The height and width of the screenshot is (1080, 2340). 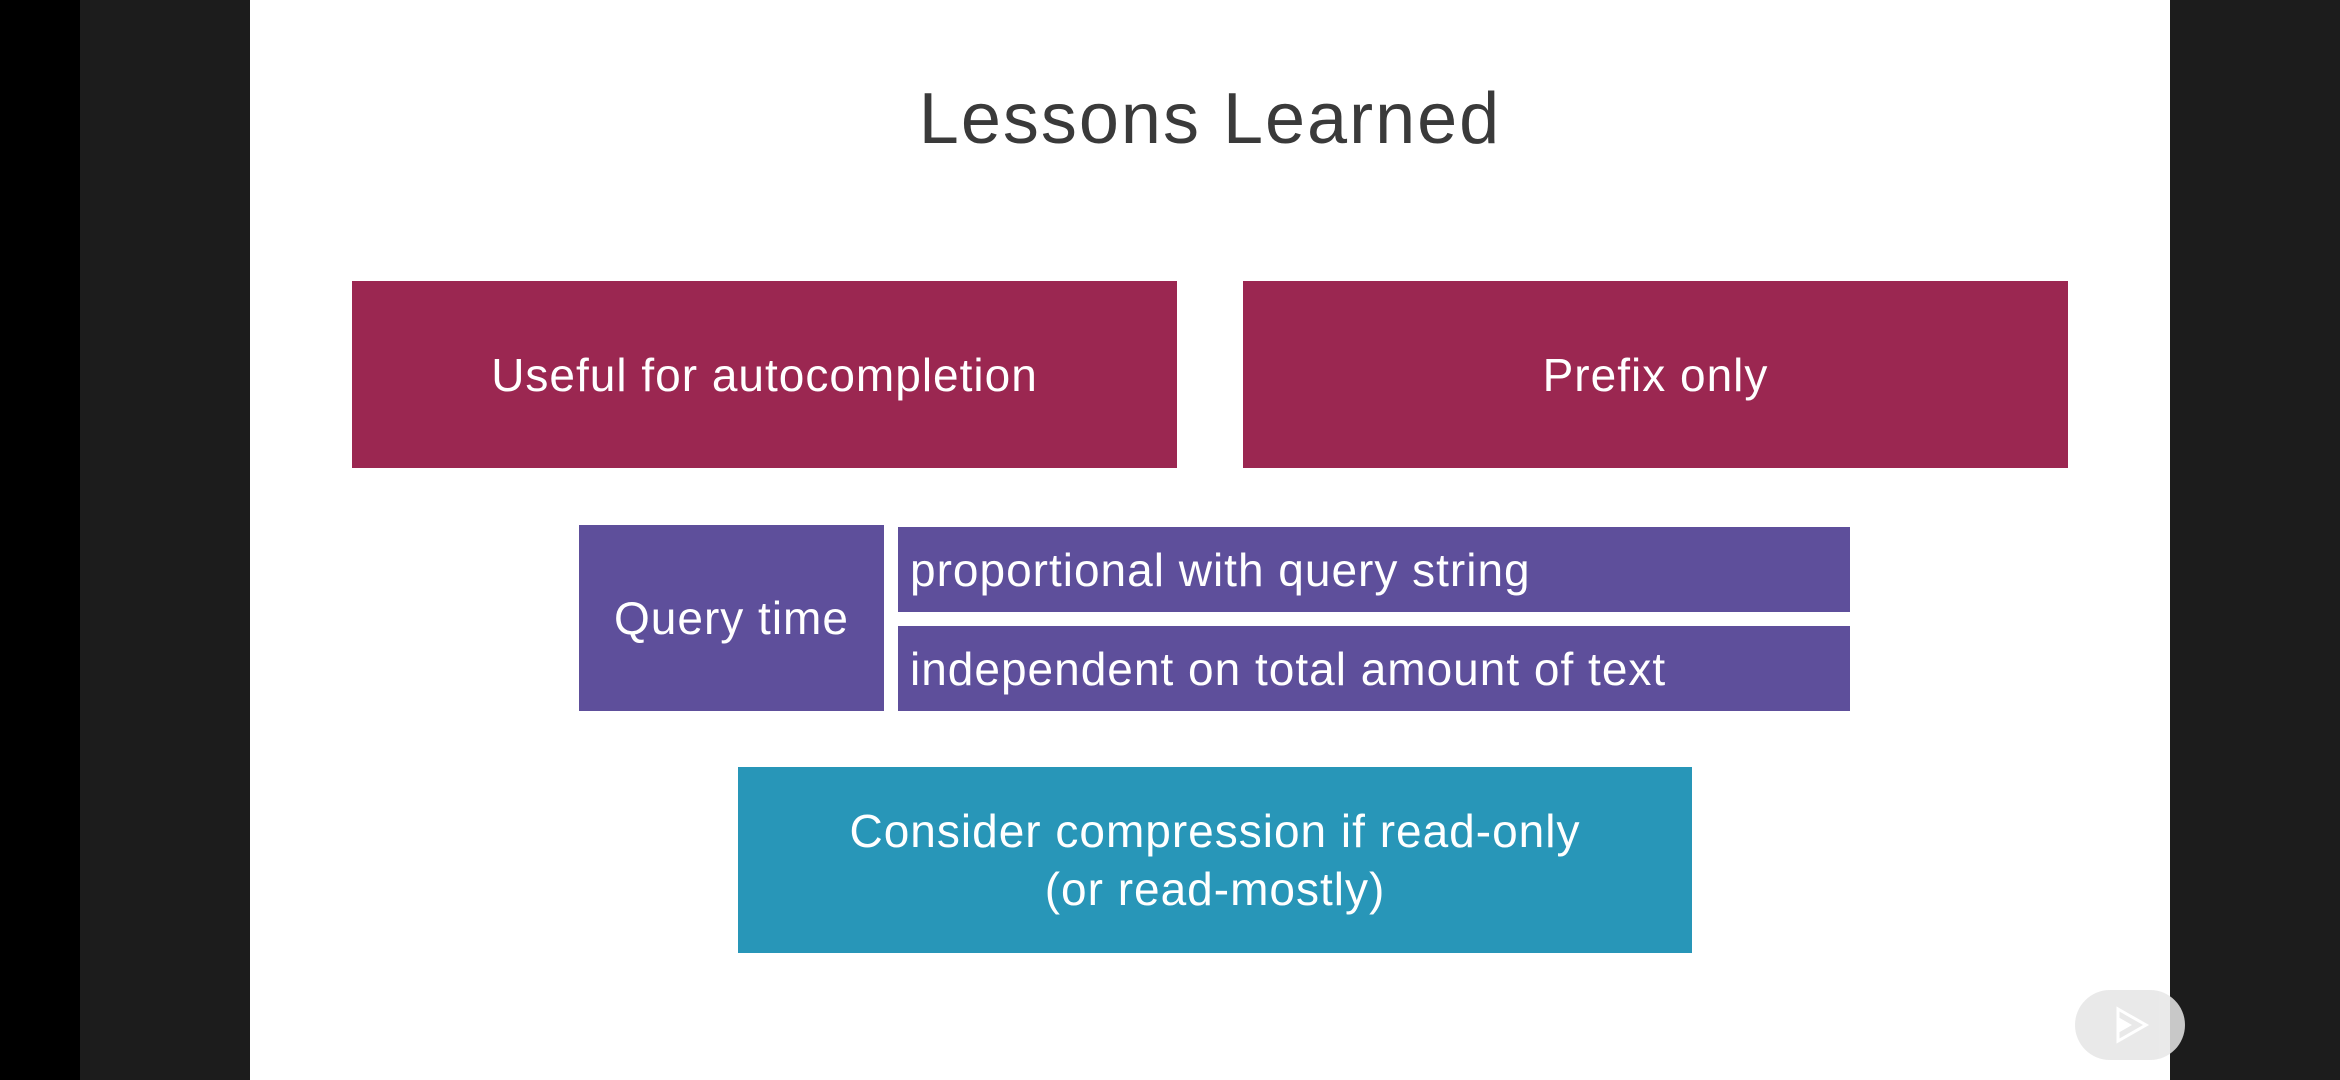 I want to click on box-proportional-label: proportional with query string, so click(x=1220, y=569).